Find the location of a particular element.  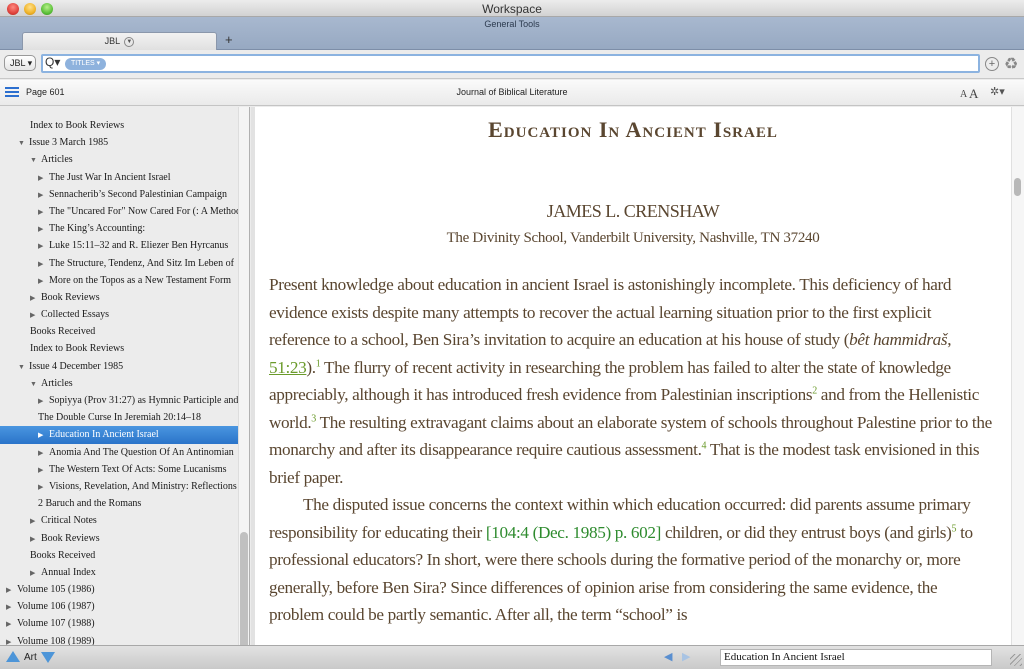

text-run: , is located at coordinates (949, 339).